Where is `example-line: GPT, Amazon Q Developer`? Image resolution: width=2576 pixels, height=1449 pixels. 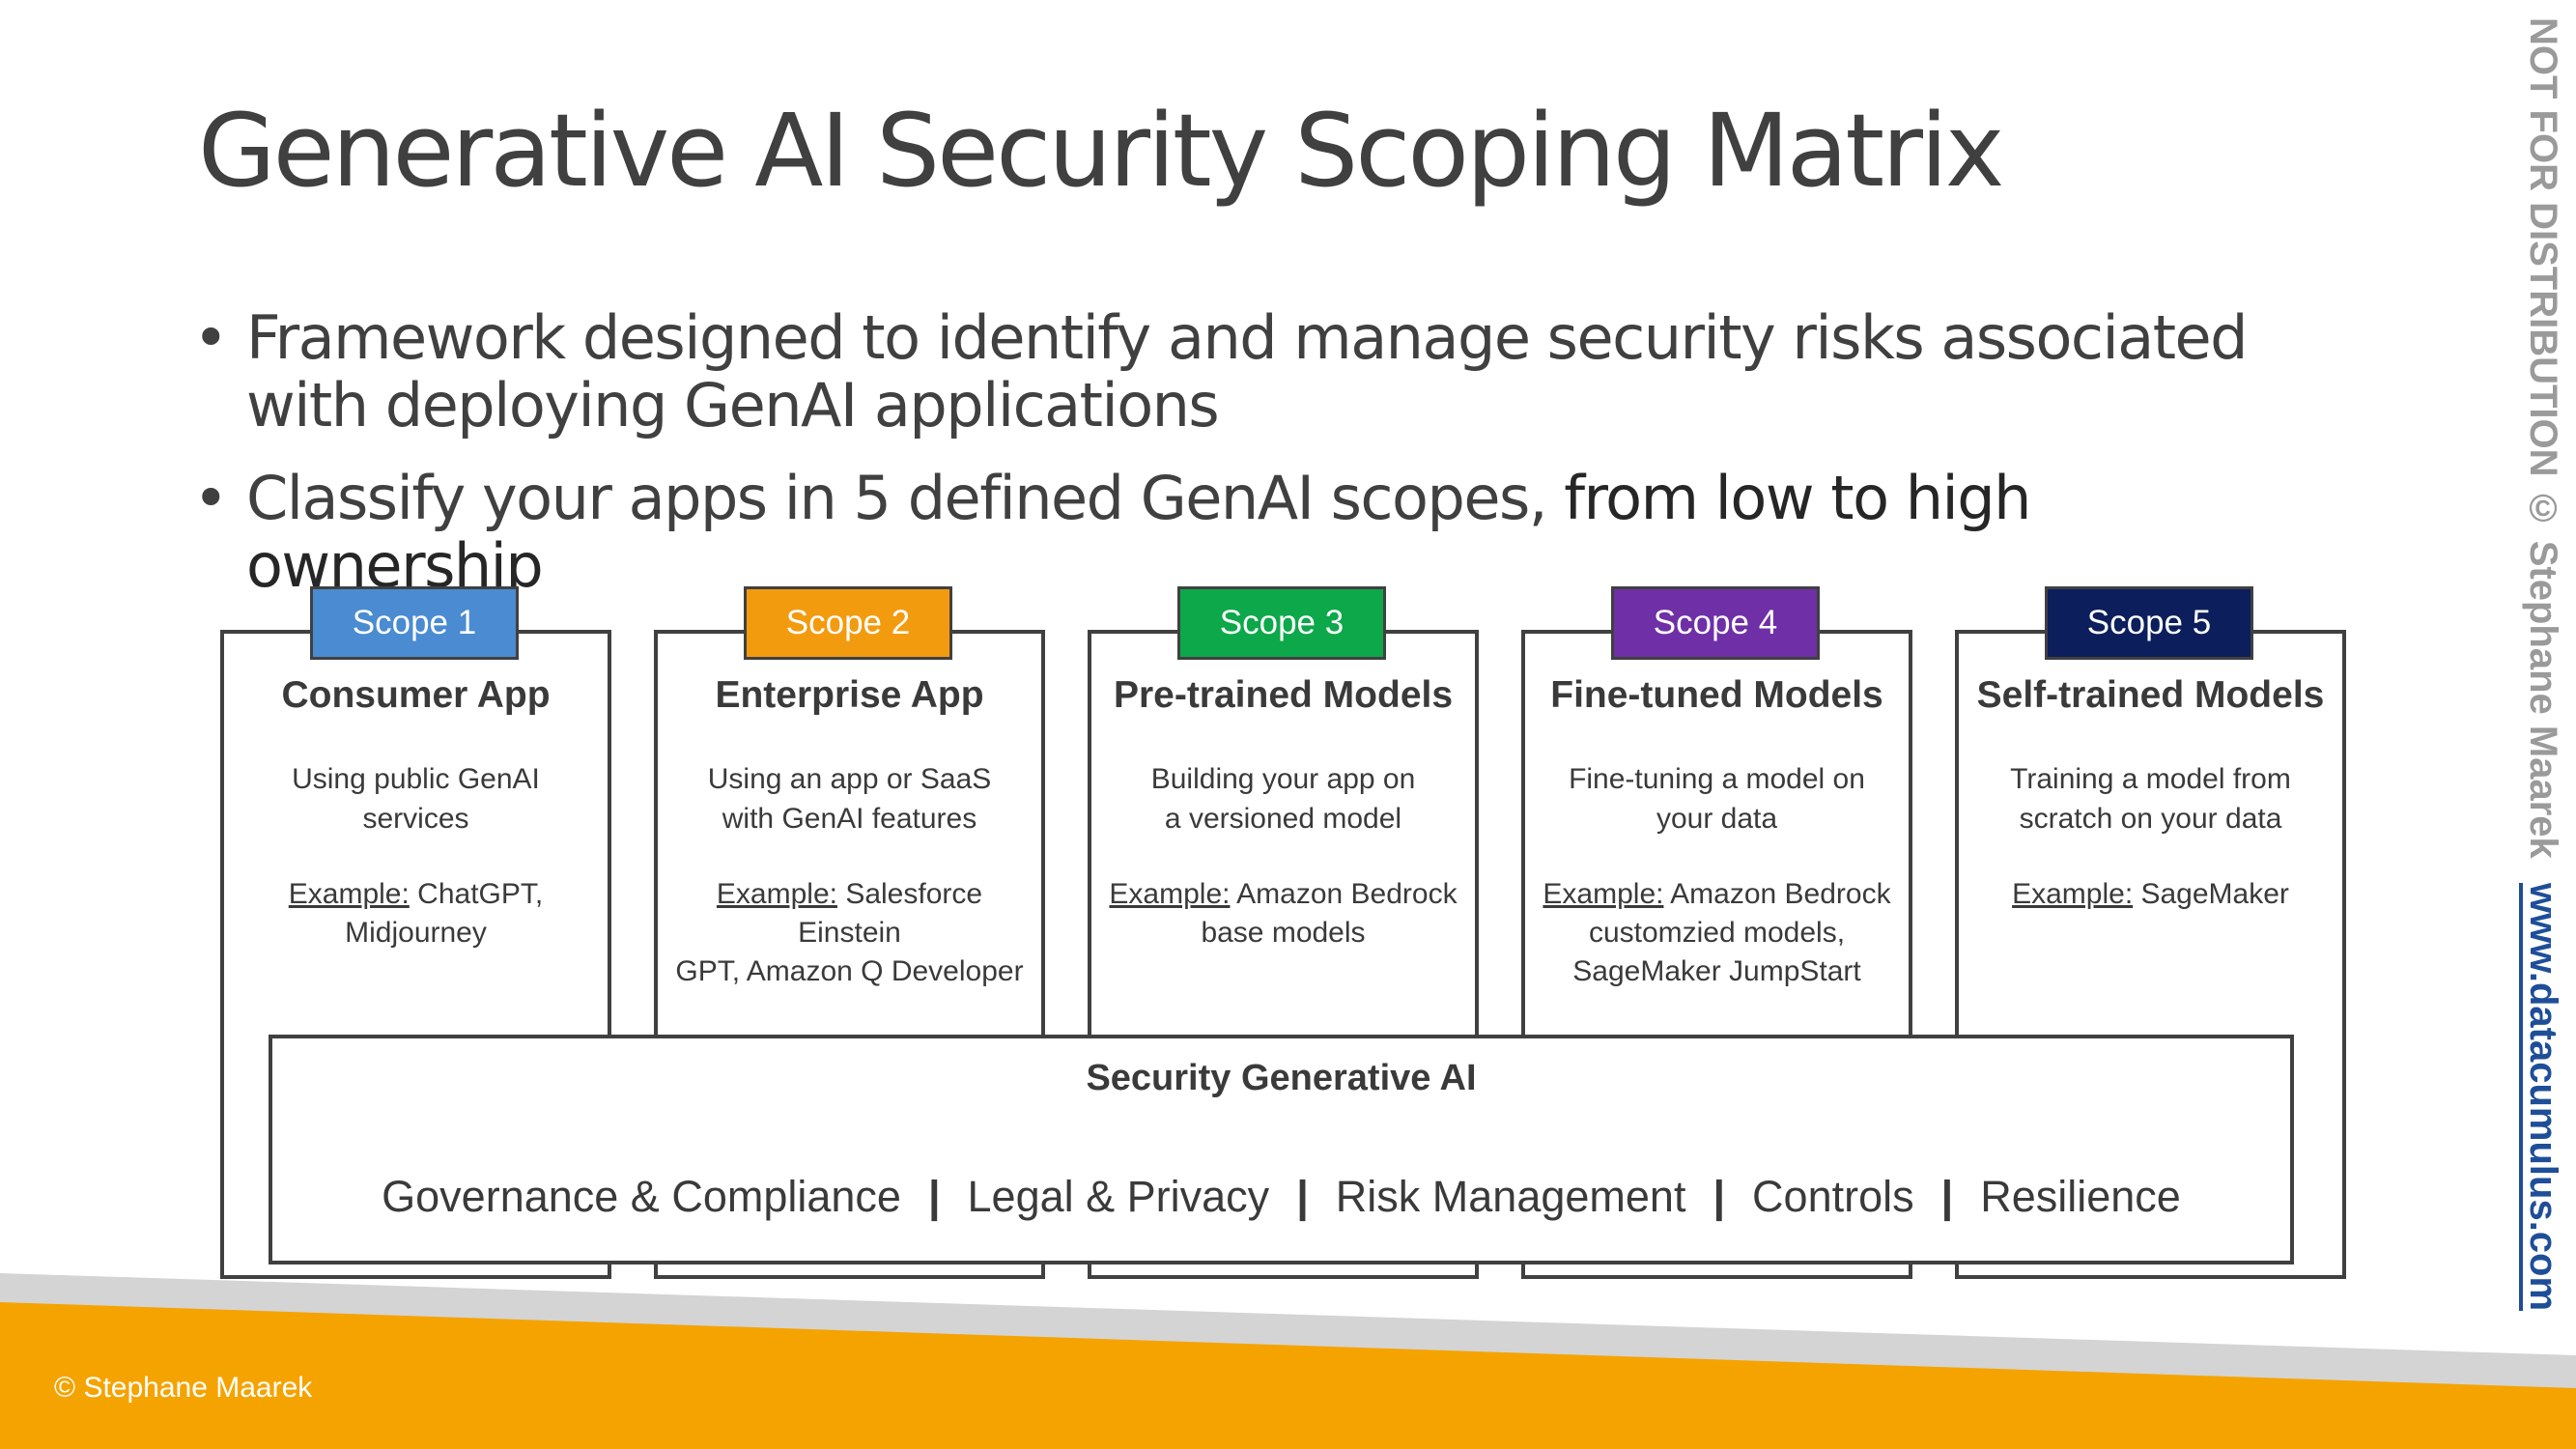
example-line: GPT, Amazon Q Developer is located at coordinates (849, 971).